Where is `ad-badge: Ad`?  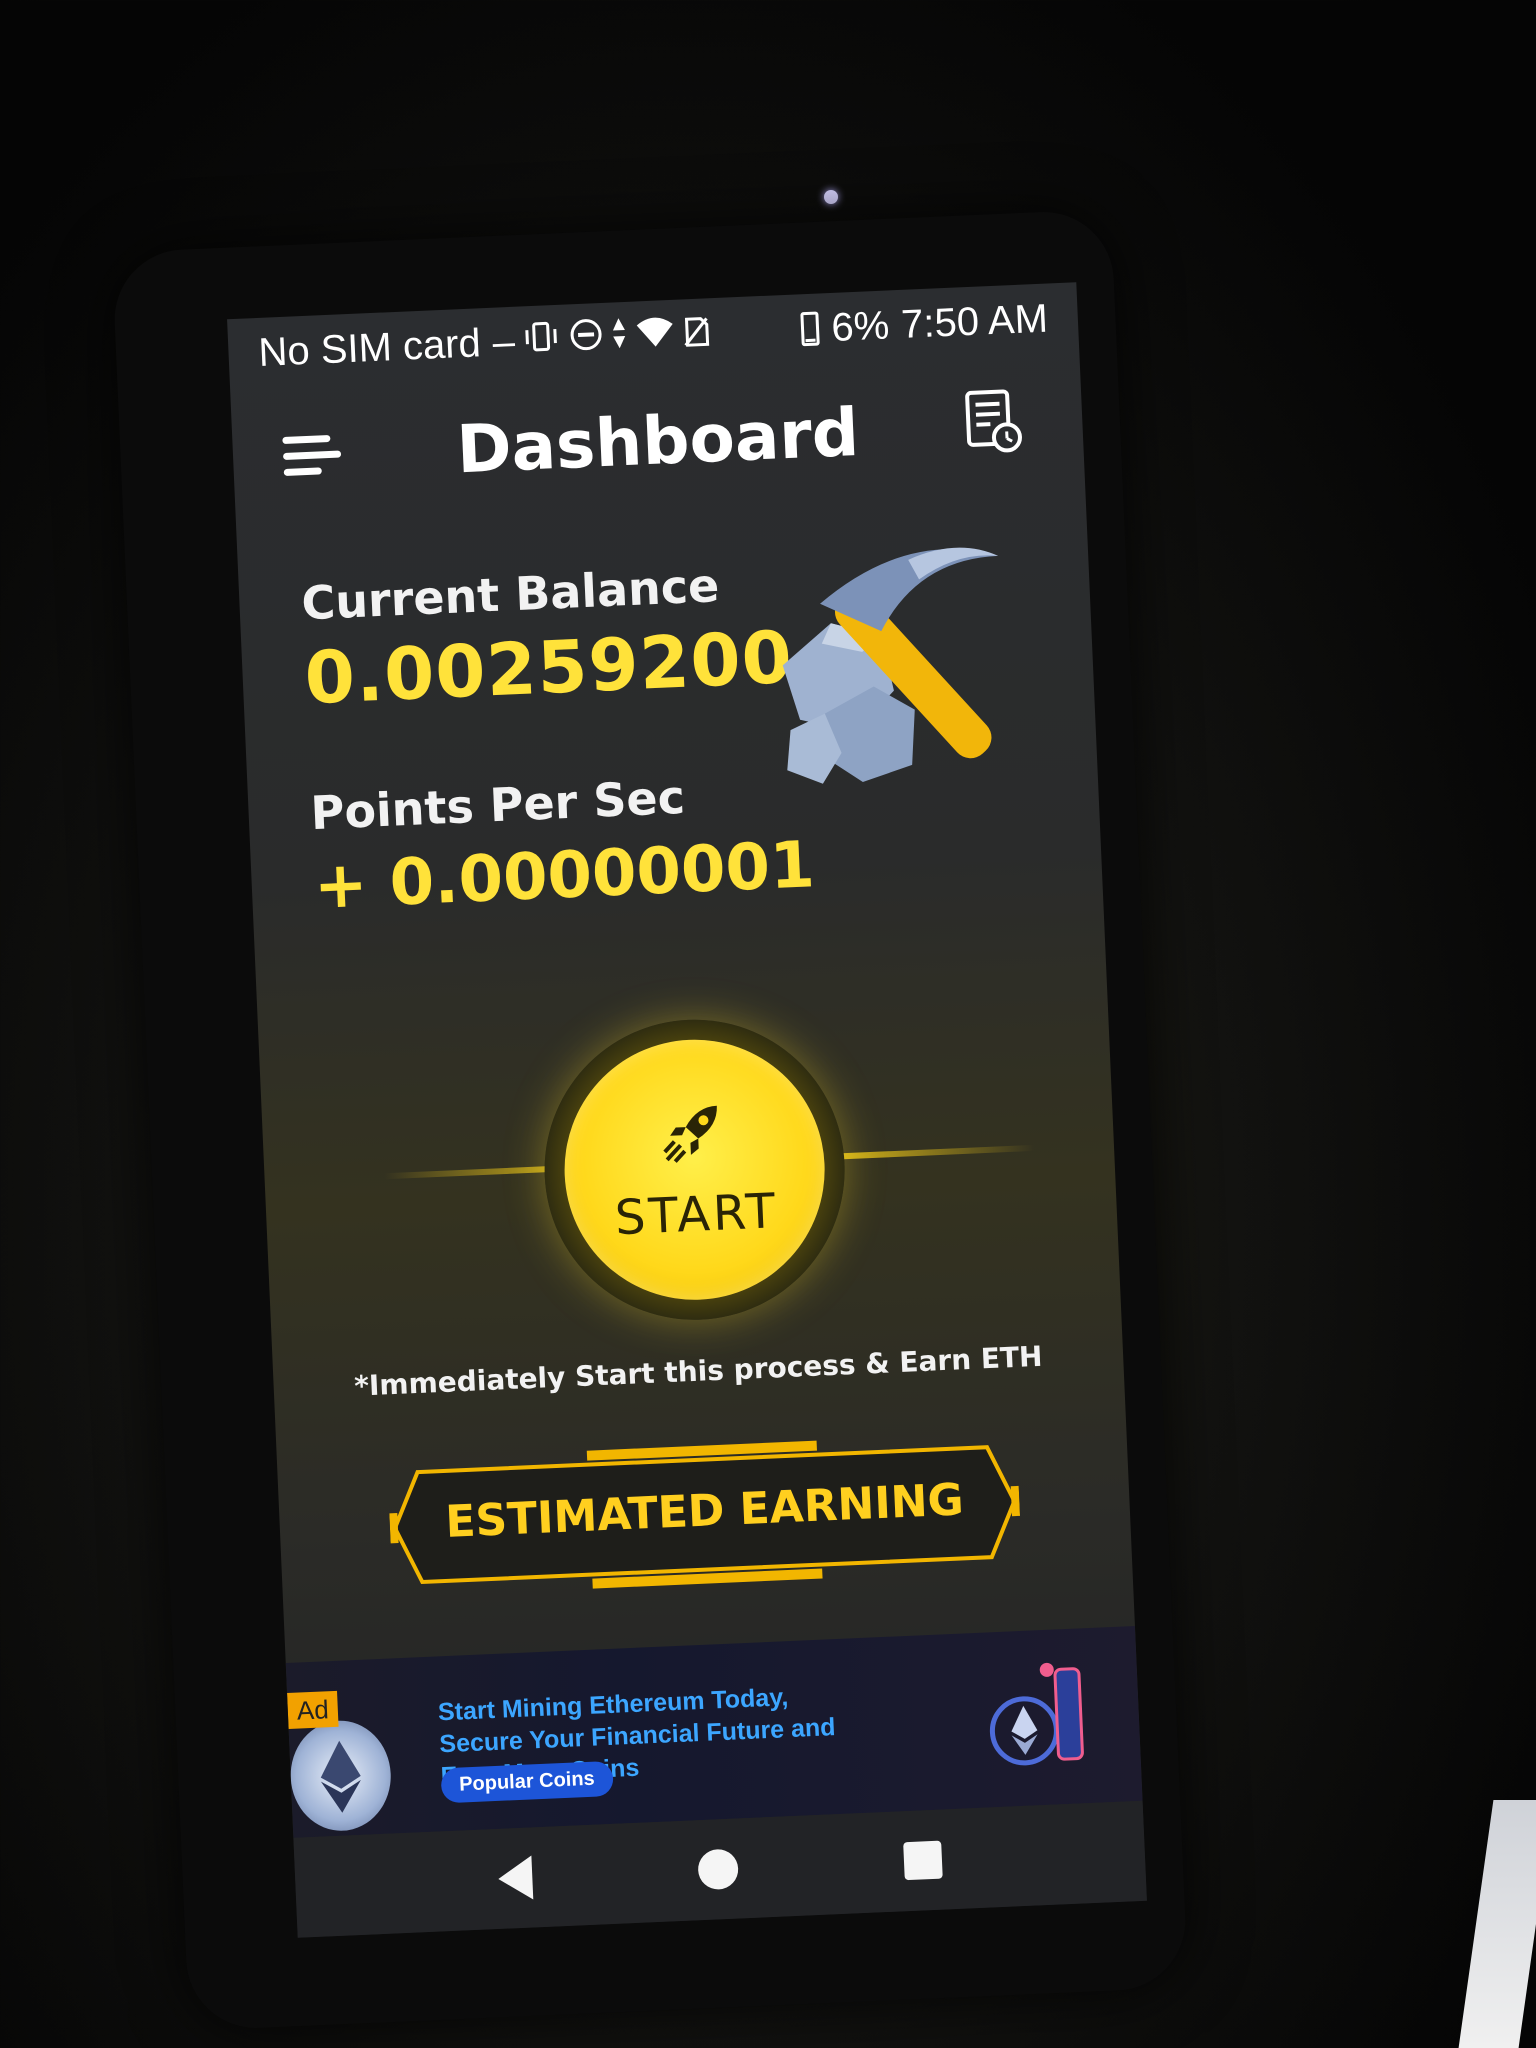
ad-badge: Ad is located at coordinates (313, 1709).